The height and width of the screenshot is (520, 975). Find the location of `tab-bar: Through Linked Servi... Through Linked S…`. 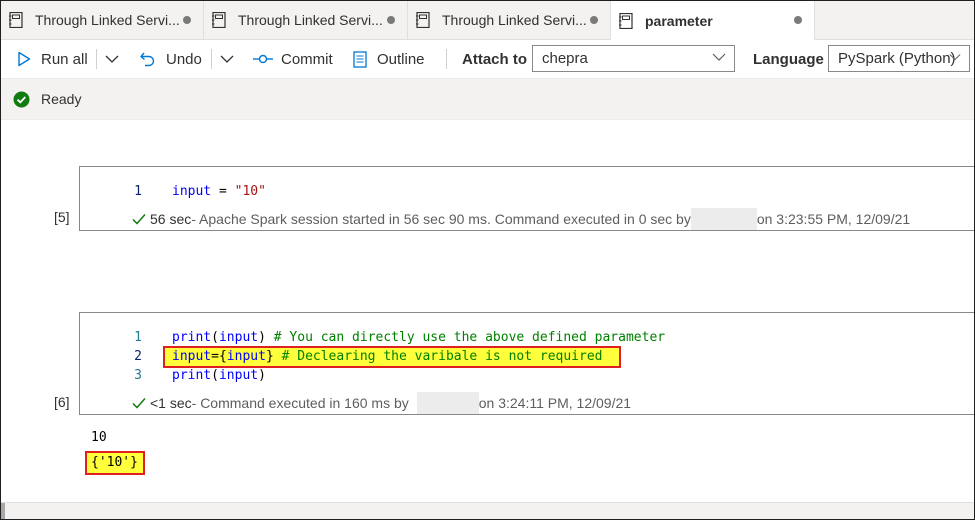

tab-bar: Through Linked Servi... Through Linked S… is located at coordinates (487, 20).